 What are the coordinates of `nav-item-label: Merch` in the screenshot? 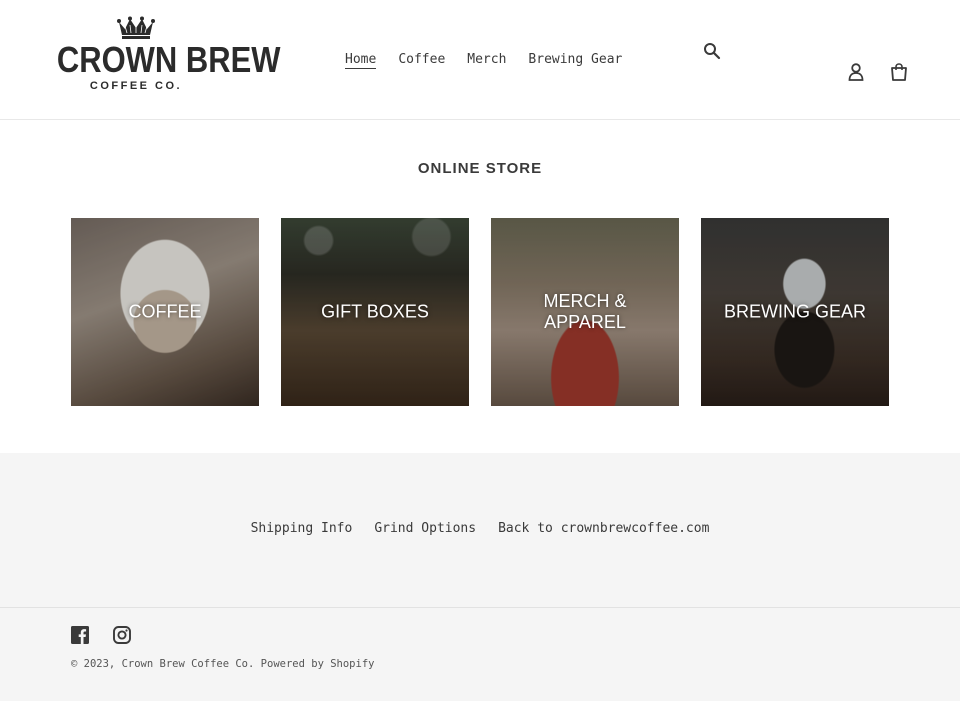 It's located at (487, 59).